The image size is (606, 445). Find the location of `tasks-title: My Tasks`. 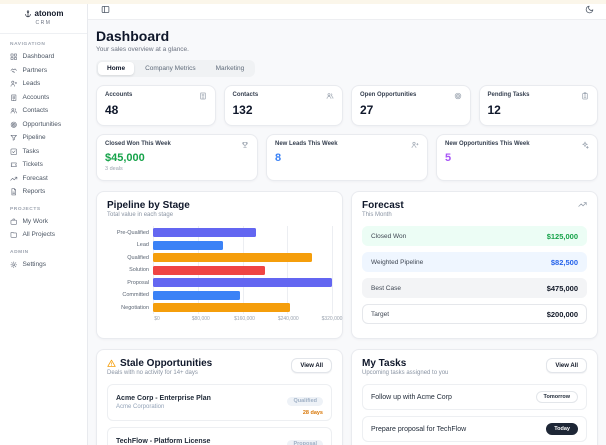

tasks-title: My Tasks is located at coordinates (384, 364).